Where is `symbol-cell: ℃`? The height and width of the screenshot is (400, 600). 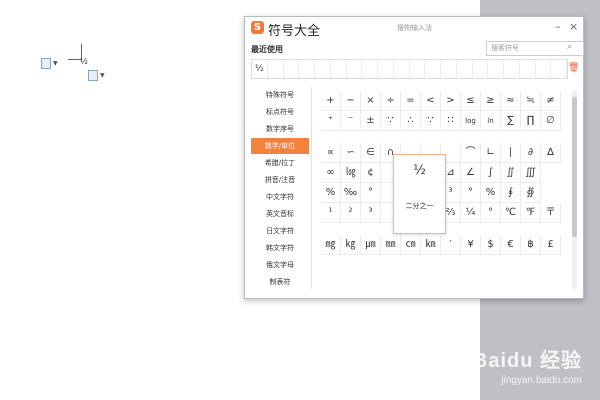 symbol-cell: ℃ is located at coordinates (511, 213).